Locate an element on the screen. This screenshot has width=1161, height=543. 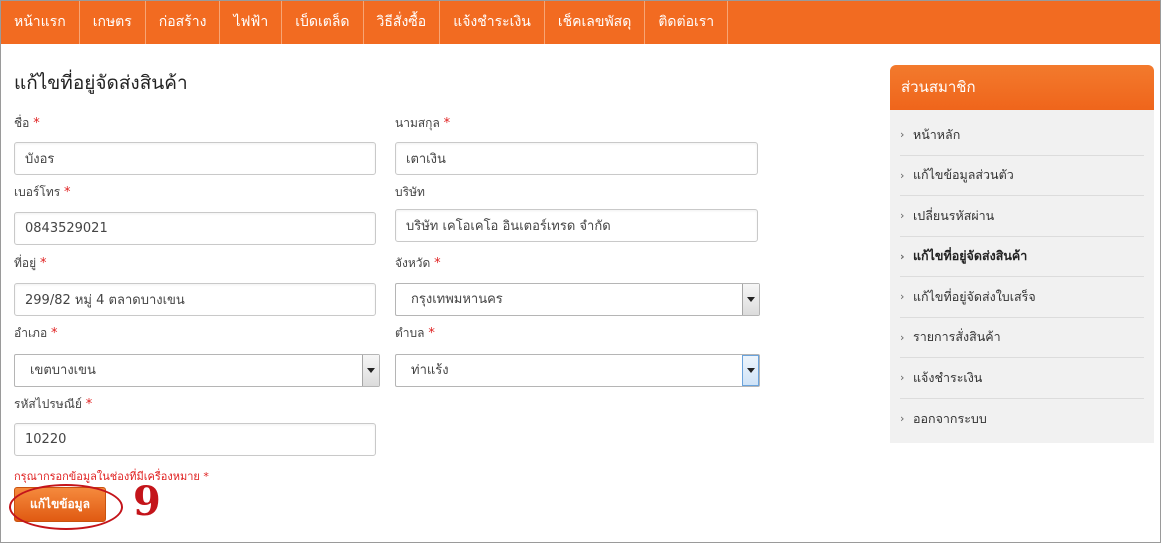
district-select-value: เขตบางเขน is located at coordinates (63, 370).